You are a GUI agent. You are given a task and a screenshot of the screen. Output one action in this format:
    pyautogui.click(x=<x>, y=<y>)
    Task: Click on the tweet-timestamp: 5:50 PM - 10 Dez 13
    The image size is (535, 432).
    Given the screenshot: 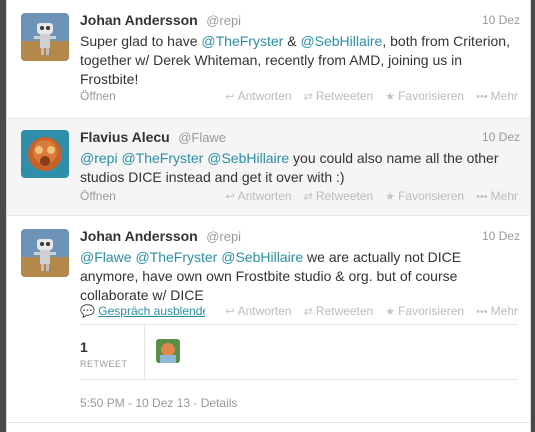 What is the action you would take?
    pyautogui.click(x=135, y=403)
    